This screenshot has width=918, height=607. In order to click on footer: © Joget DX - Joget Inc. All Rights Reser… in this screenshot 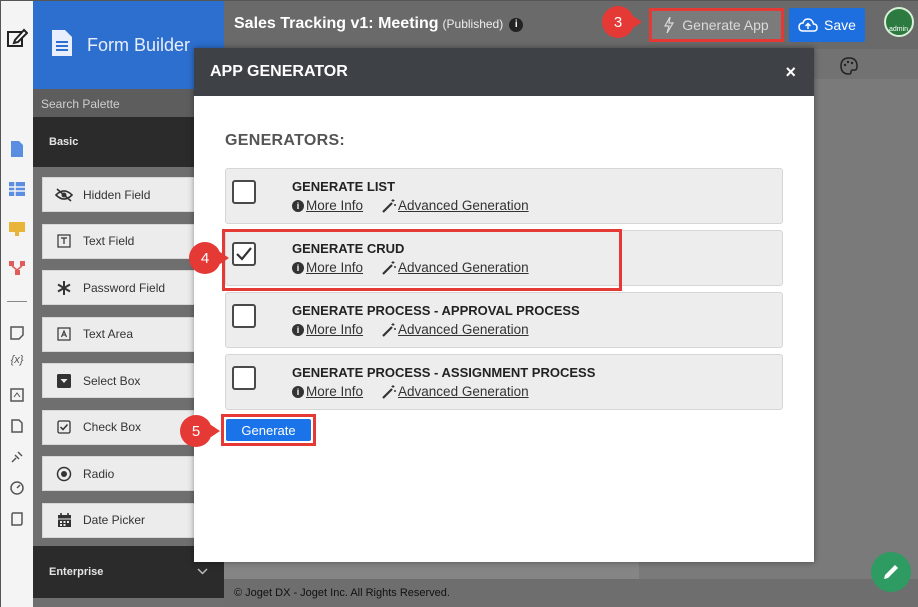, I will do `click(571, 593)`.